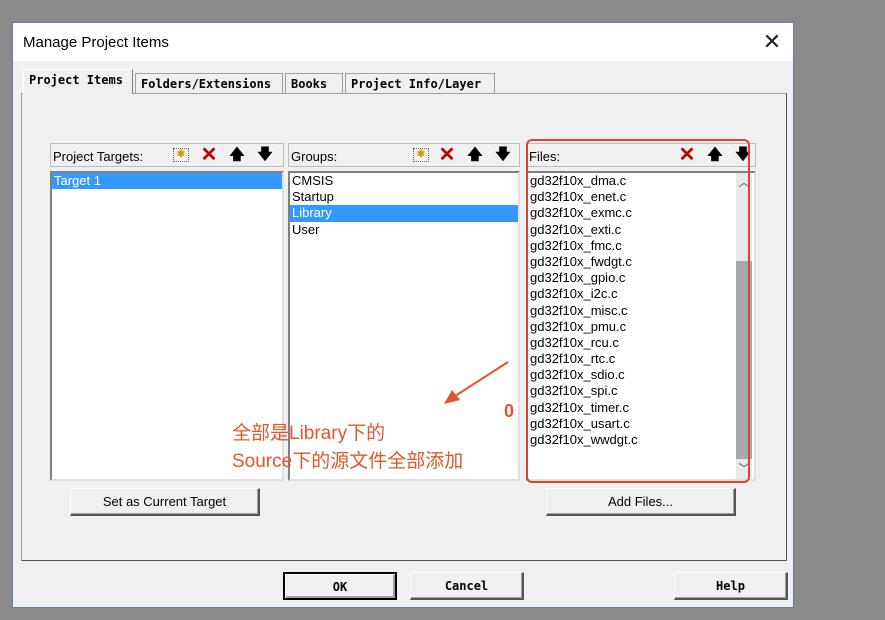 The height and width of the screenshot is (620, 885). What do you see at coordinates (404, 155) in the screenshot?
I see `groups-header: Groups: ✱ ✕ 🡅 🡇` at bounding box center [404, 155].